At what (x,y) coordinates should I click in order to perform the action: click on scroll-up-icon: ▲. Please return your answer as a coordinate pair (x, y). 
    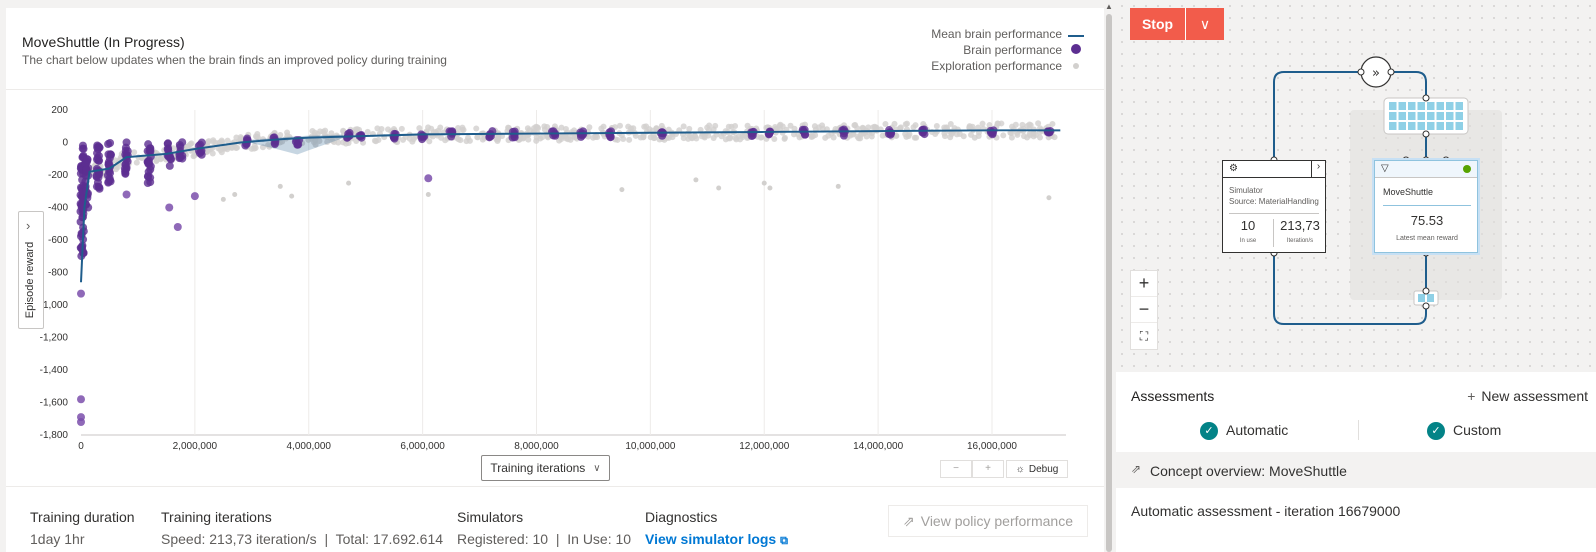
    Looking at the image, I should click on (1109, 6).